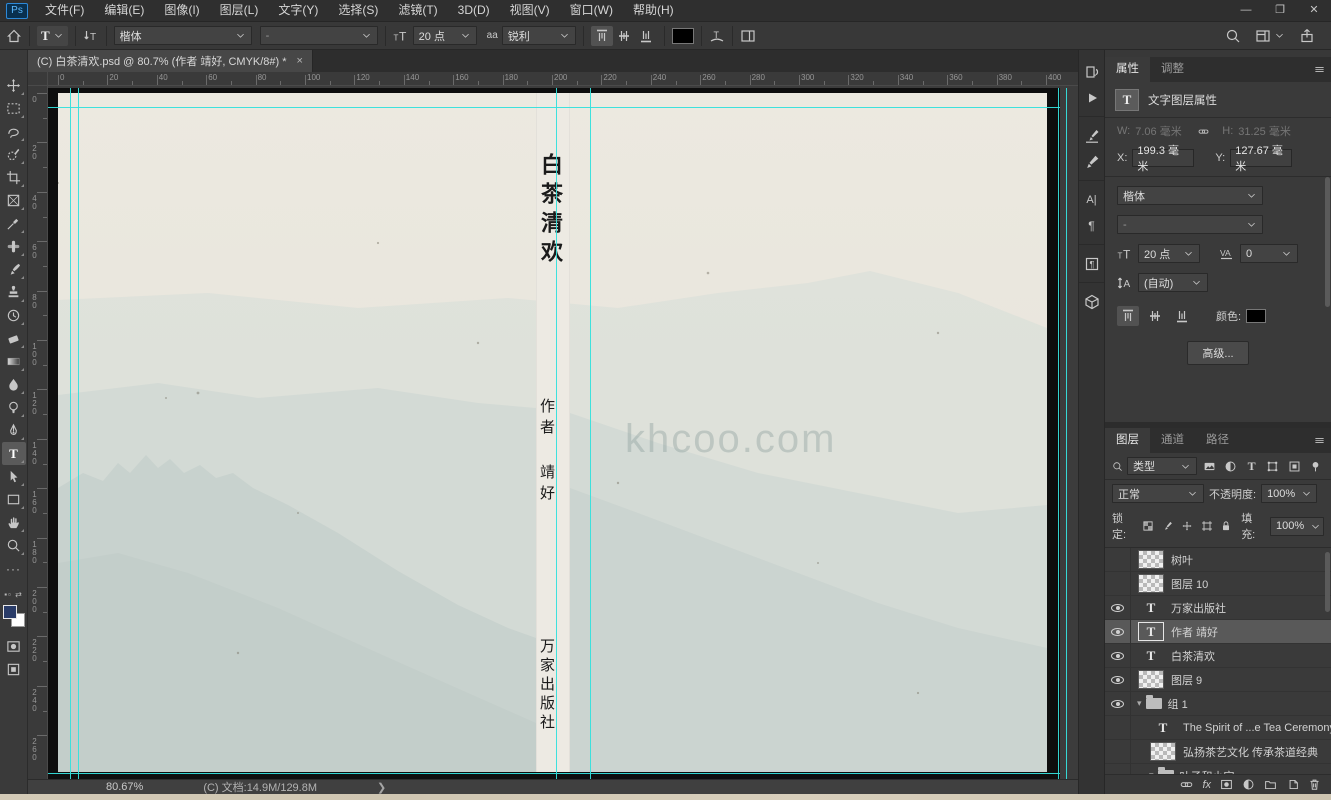  Describe the element at coordinates (653, 10) in the screenshot. I see `menu-item-10: 帮助(H)` at that location.